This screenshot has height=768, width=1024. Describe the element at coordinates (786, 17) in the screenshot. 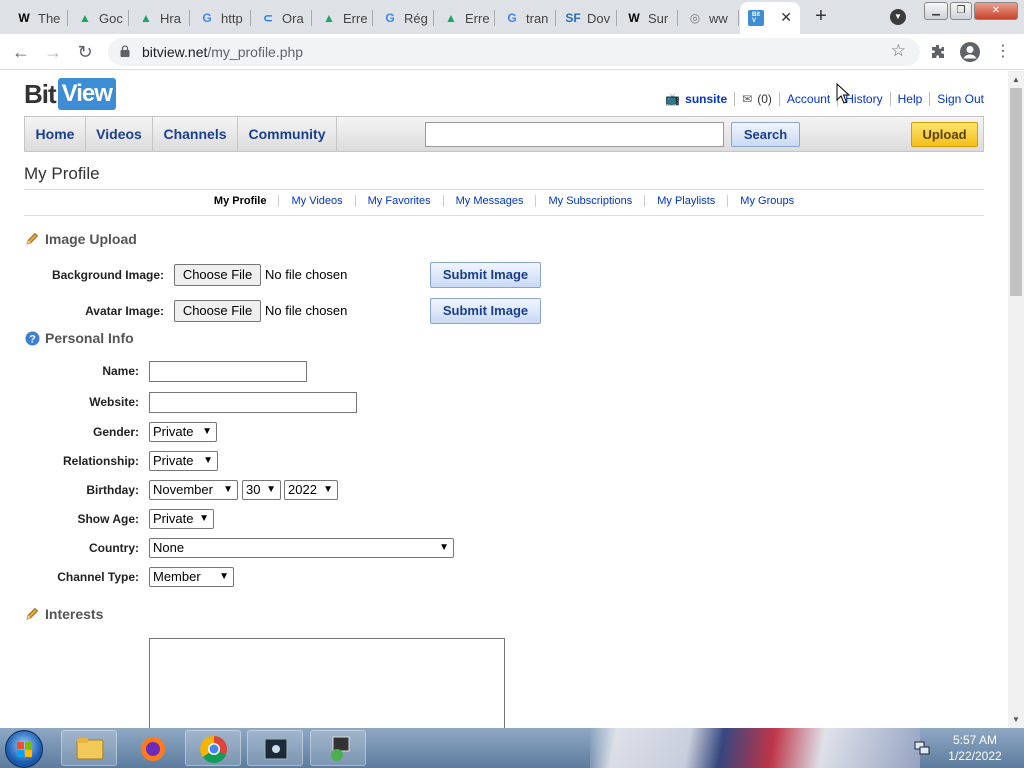

I see `close-tab-icon: ✕` at that location.